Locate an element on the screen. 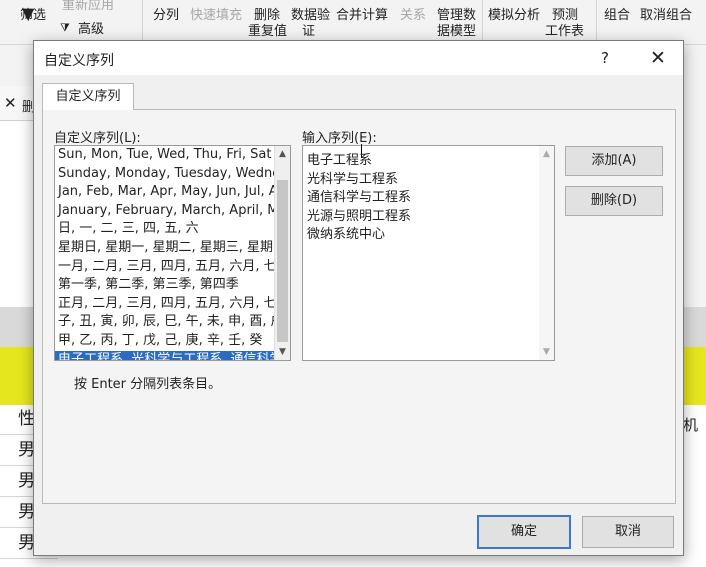 Image resolution: width=706 pixels, height=567 pixels. add-button: 添加(A) is located at coordinates (614, 161).